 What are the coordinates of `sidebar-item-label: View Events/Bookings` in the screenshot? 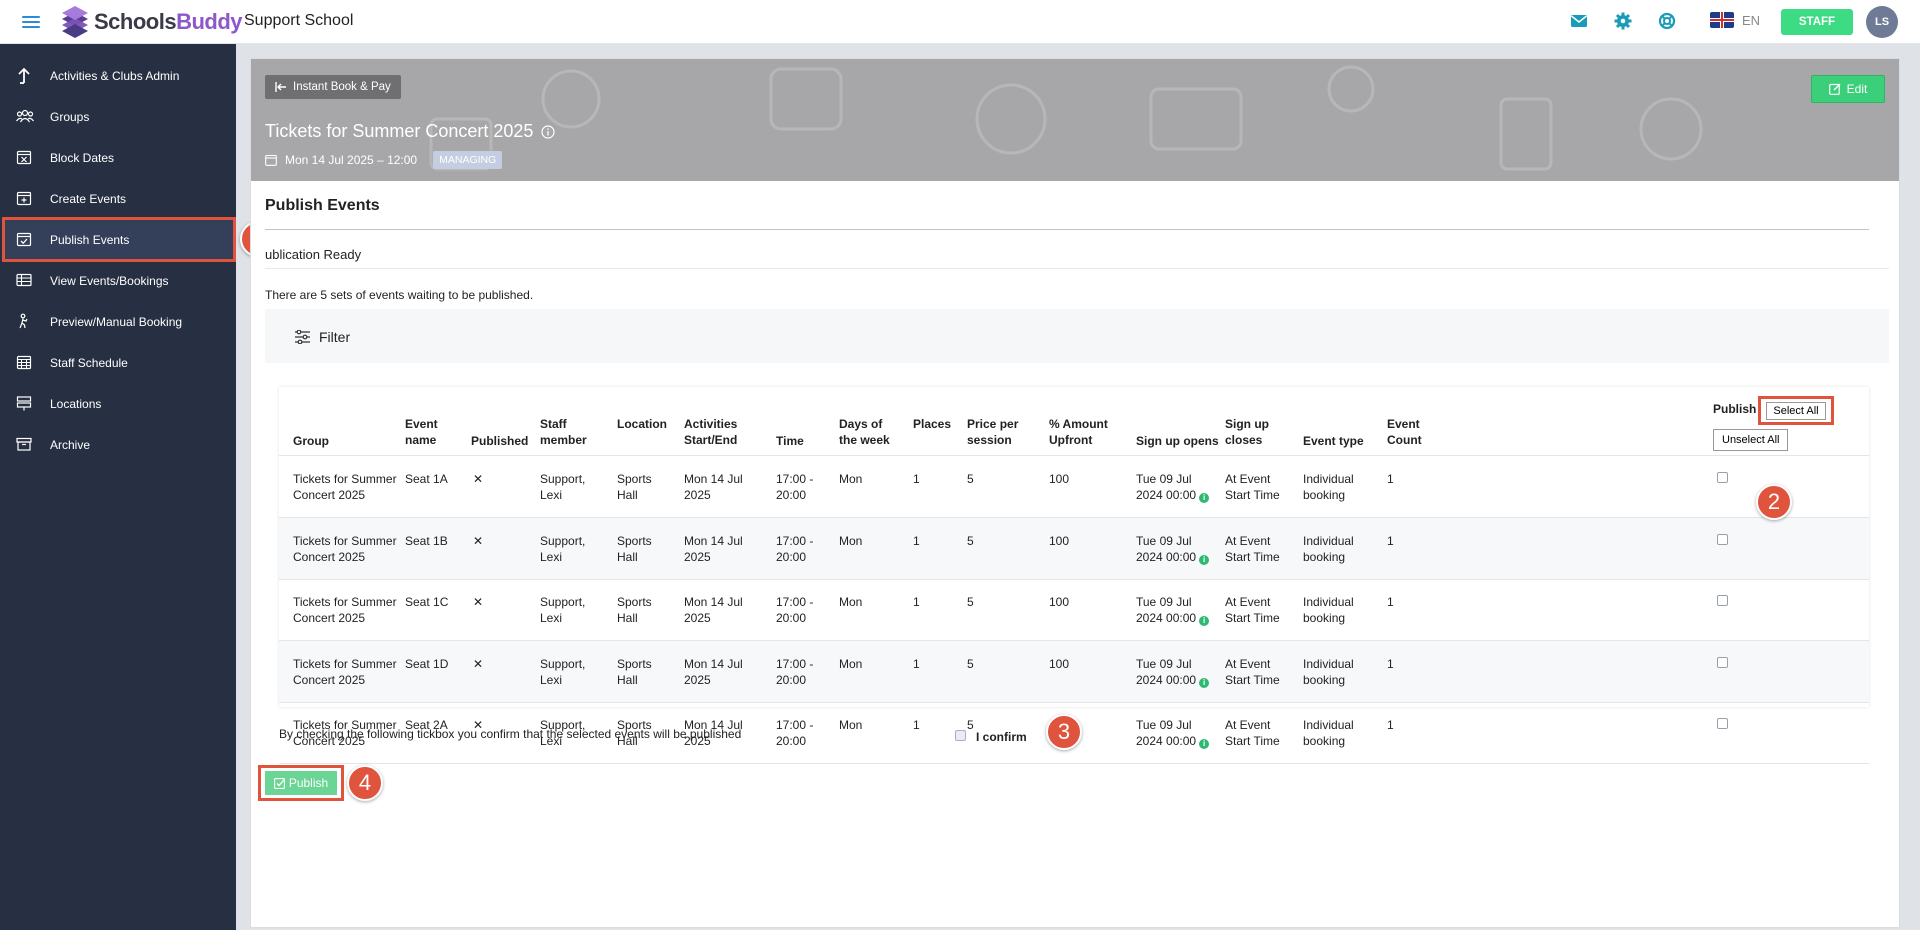 It's located at (109, 280).